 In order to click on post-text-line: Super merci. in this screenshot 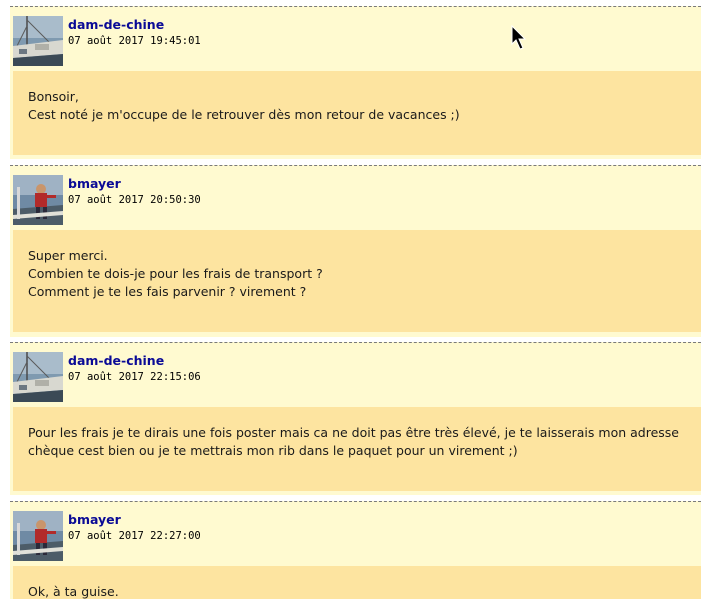, I will do `click(68, 255)`.